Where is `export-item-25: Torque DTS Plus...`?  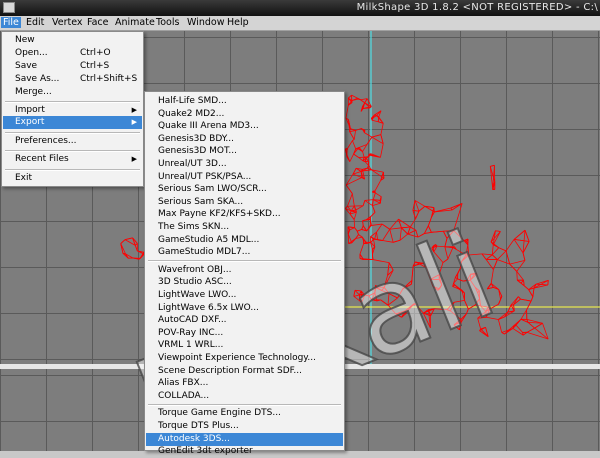
export-item-25: Torque DTS Plus... is located at coordinates (244, 426).